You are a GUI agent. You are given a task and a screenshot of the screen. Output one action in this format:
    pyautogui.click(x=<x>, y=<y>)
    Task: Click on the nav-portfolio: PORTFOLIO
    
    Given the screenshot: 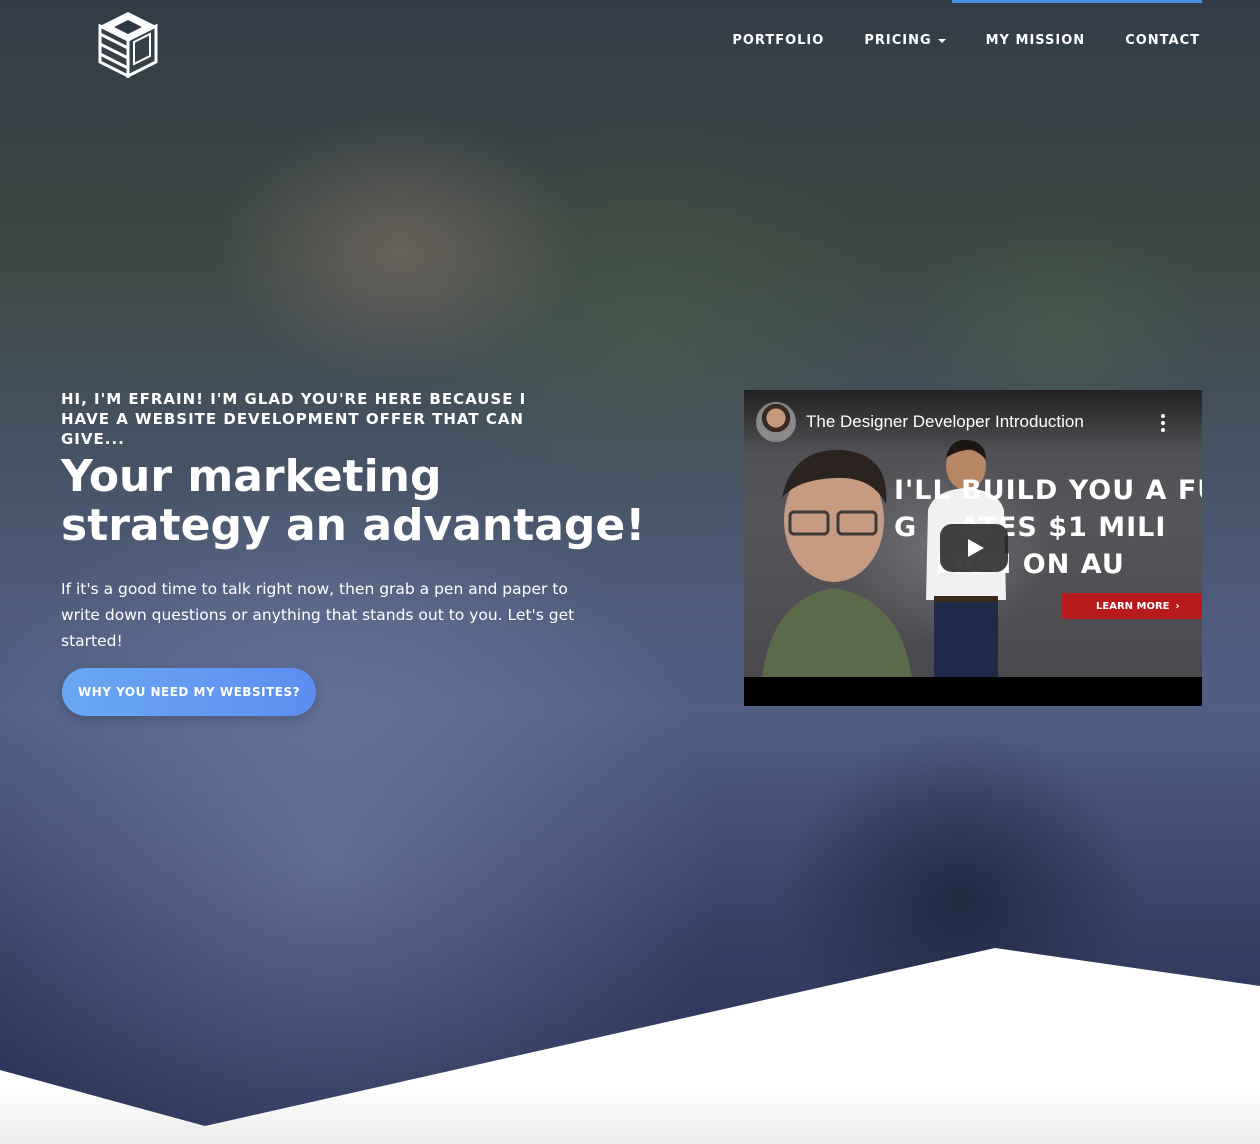 What is the action you would take?
    pyautogui.click(x=778, y=40)
    